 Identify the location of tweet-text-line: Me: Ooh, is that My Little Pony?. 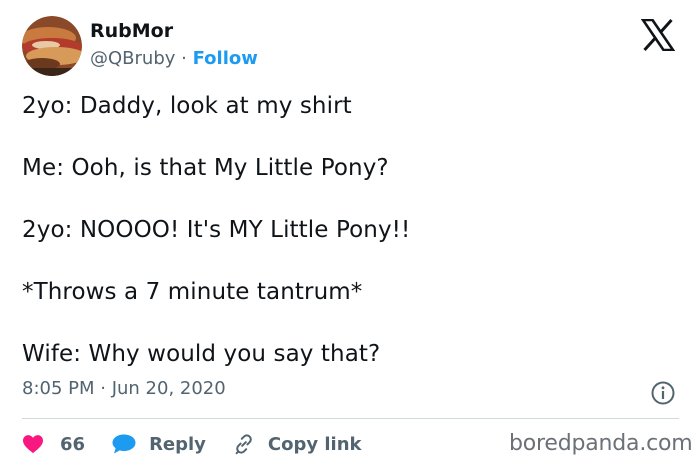
(205, 168).